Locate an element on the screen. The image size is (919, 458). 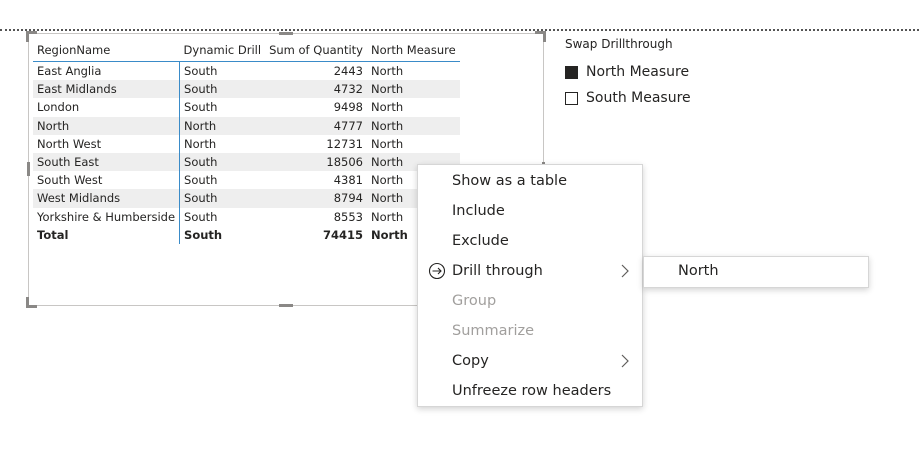
menu-item-label: Exclude is located at coordinates (480, 241).